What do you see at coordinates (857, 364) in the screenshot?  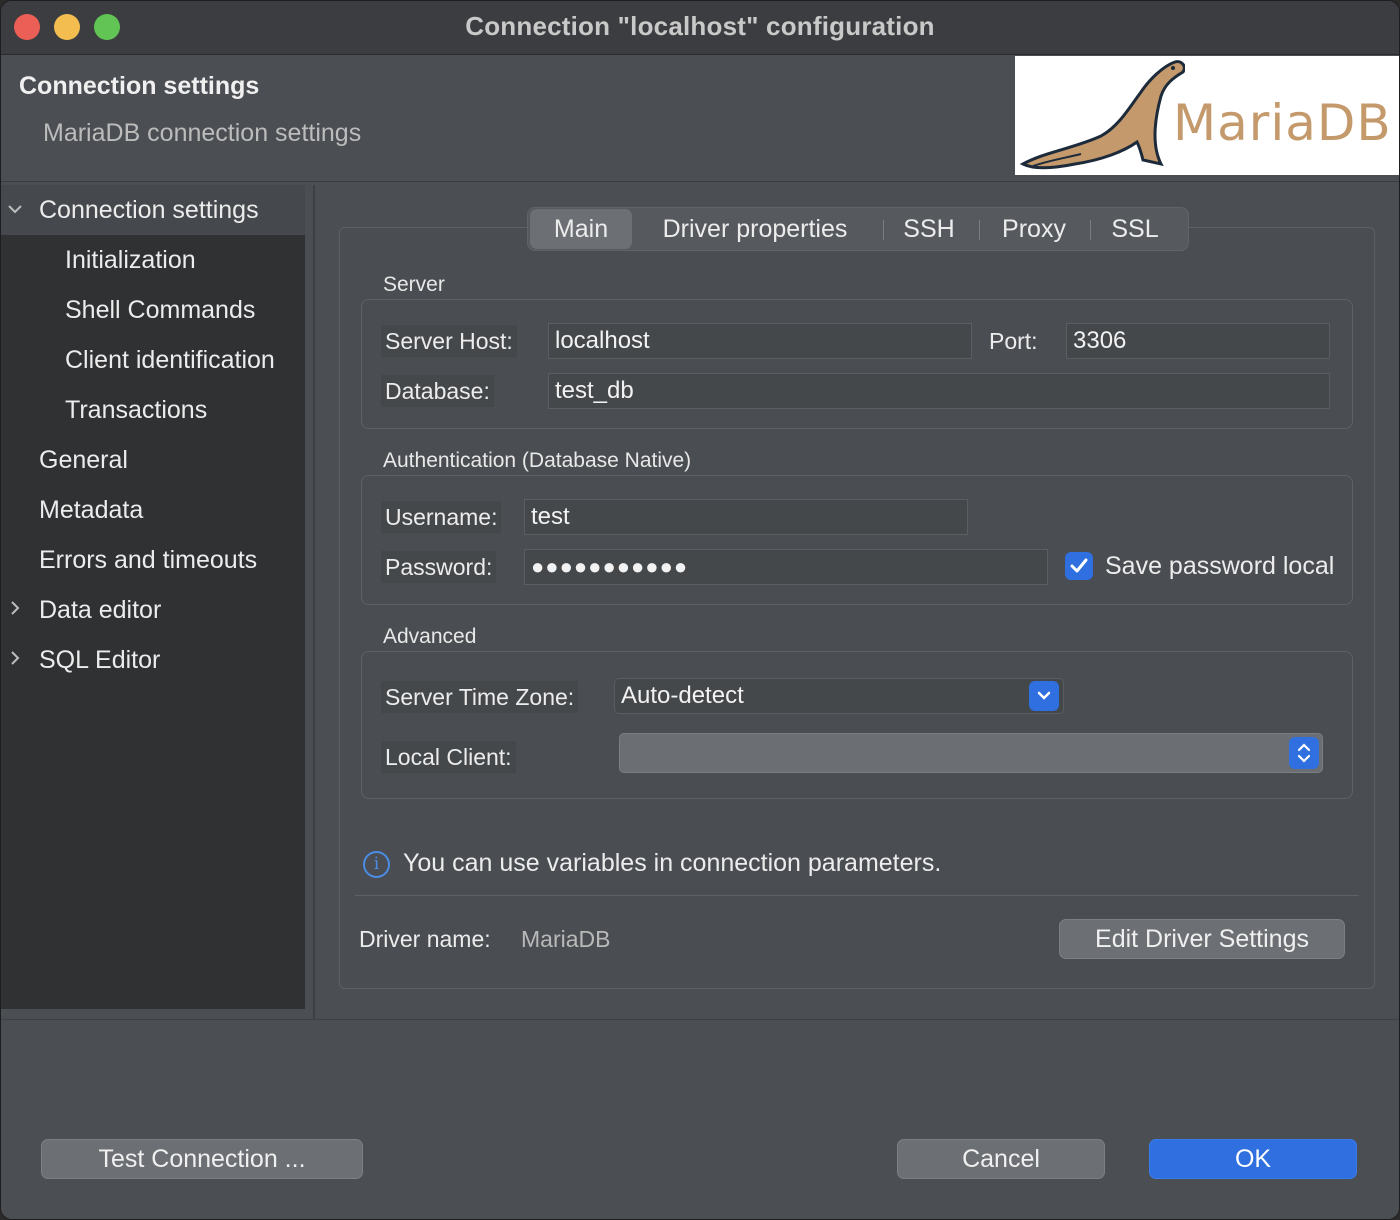 I see `server-group` at bounding box center [857, 364].